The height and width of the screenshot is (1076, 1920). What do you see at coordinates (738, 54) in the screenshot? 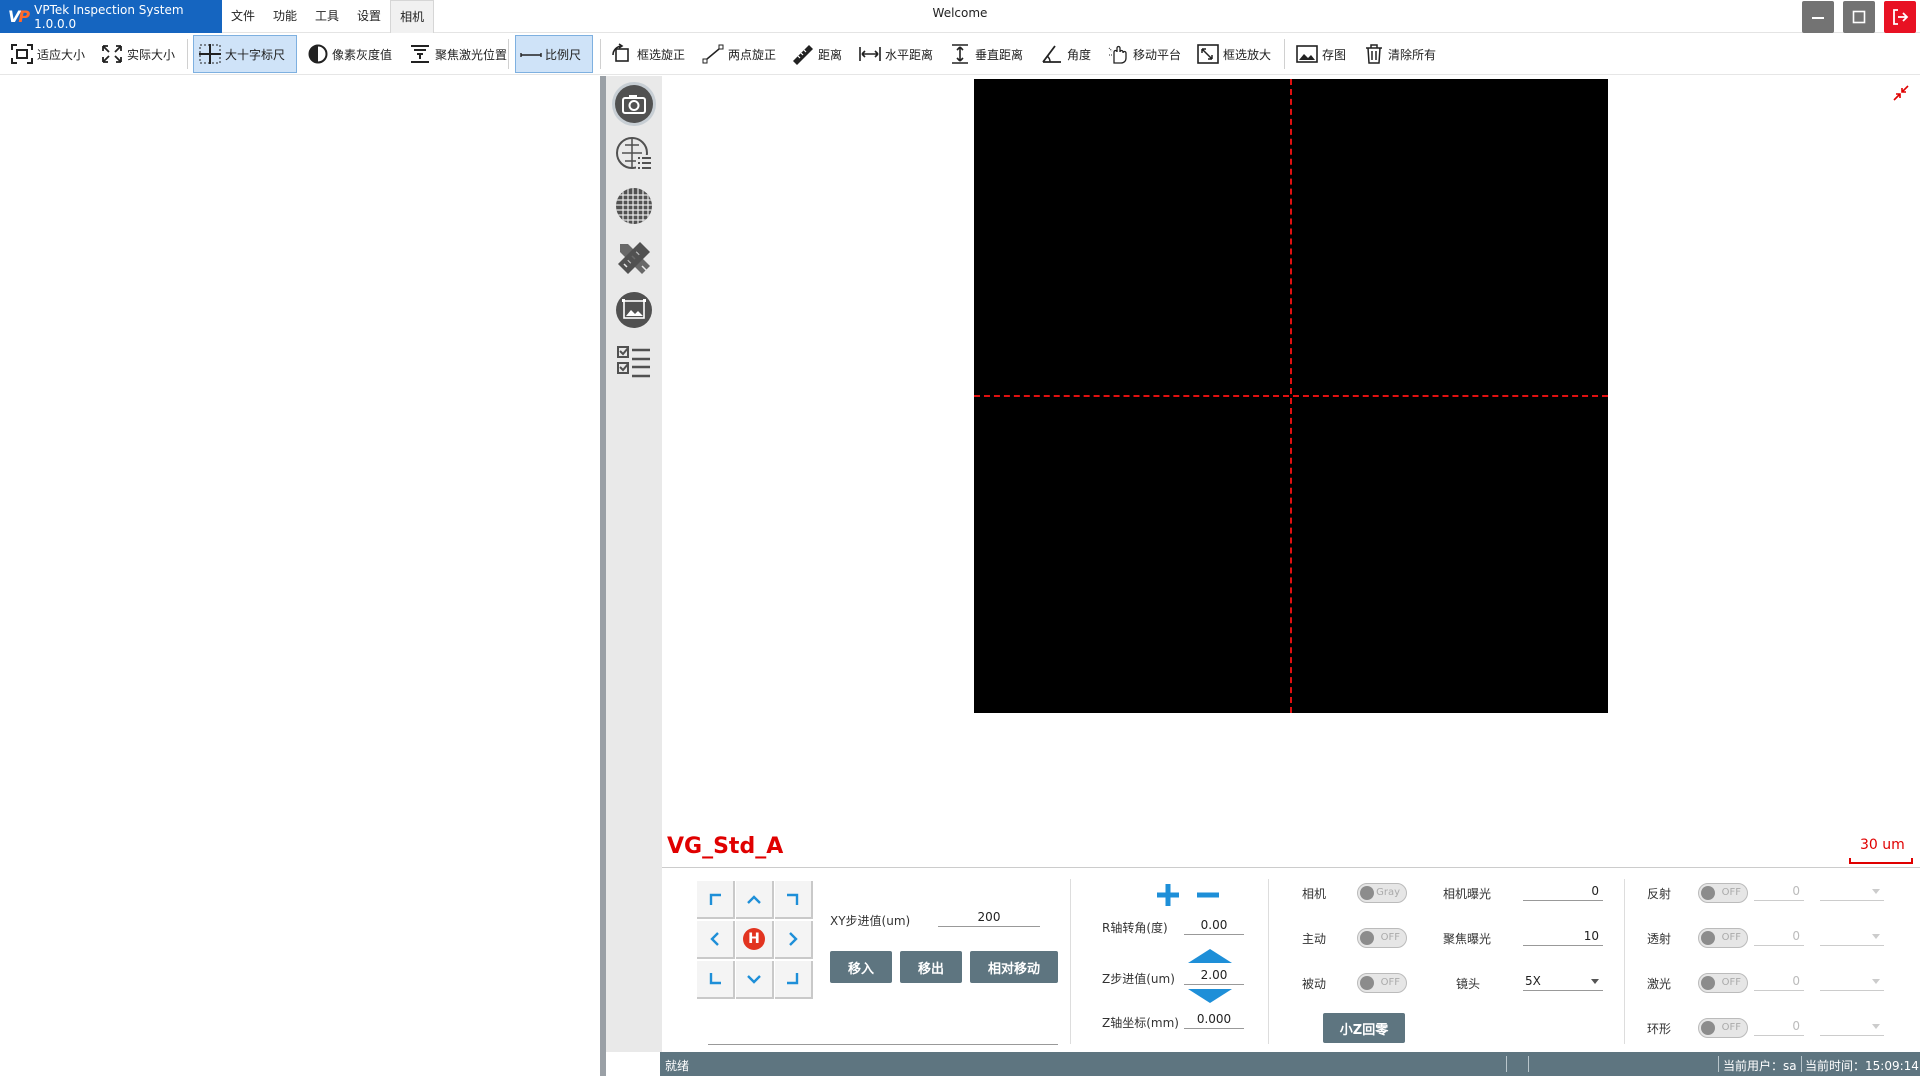
I see `two-point-rotate-button: 两点旋正` at bounding box center [738, 54].